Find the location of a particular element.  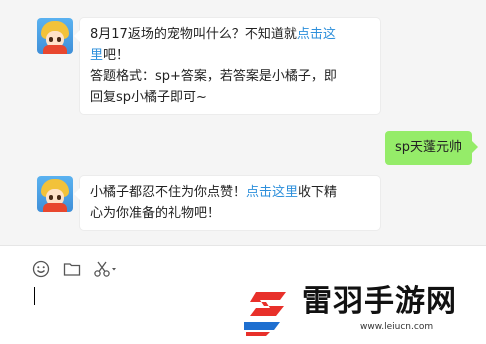

folder-icon is located at coordinates (72, 269).